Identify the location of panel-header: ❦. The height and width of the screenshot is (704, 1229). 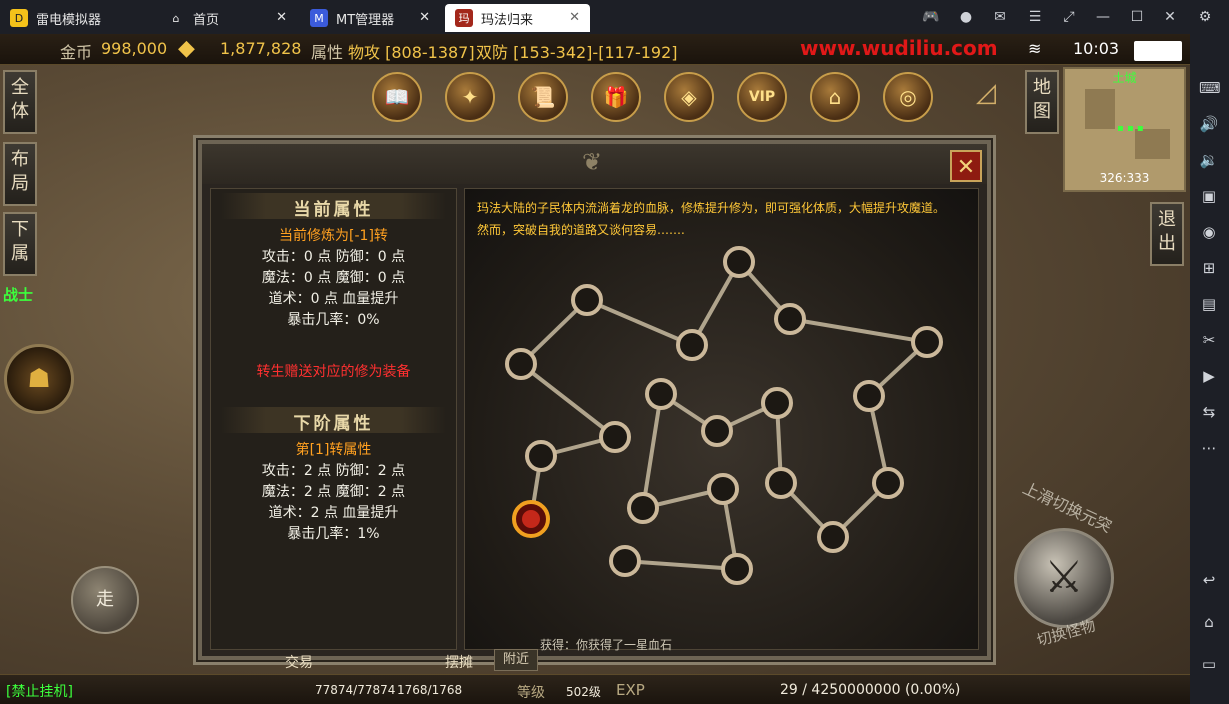
(594, 164).